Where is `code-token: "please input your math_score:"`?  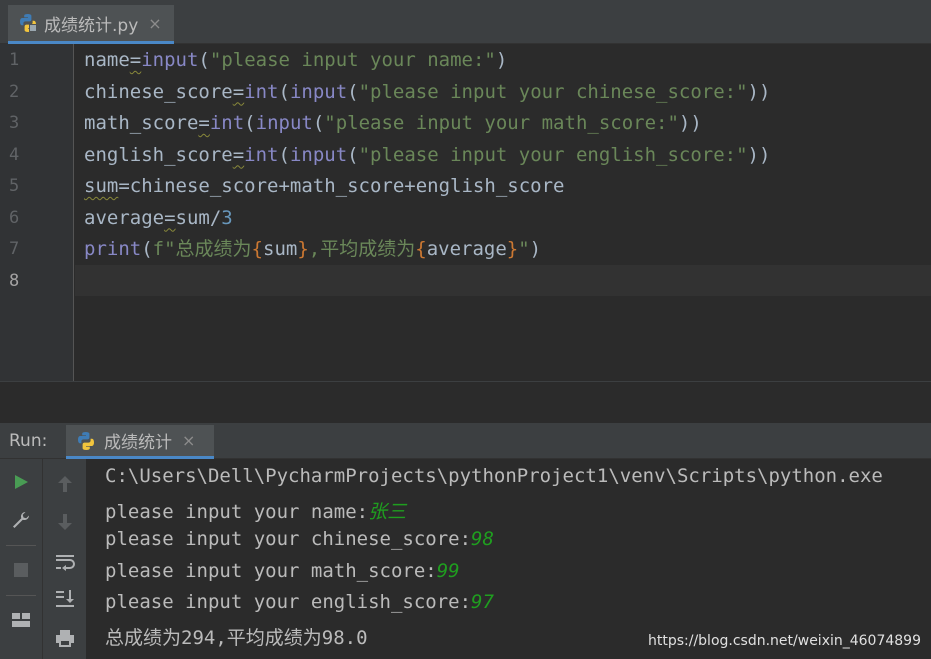 code-token: "please input your math_score:" is located at coordinates (501, 123).